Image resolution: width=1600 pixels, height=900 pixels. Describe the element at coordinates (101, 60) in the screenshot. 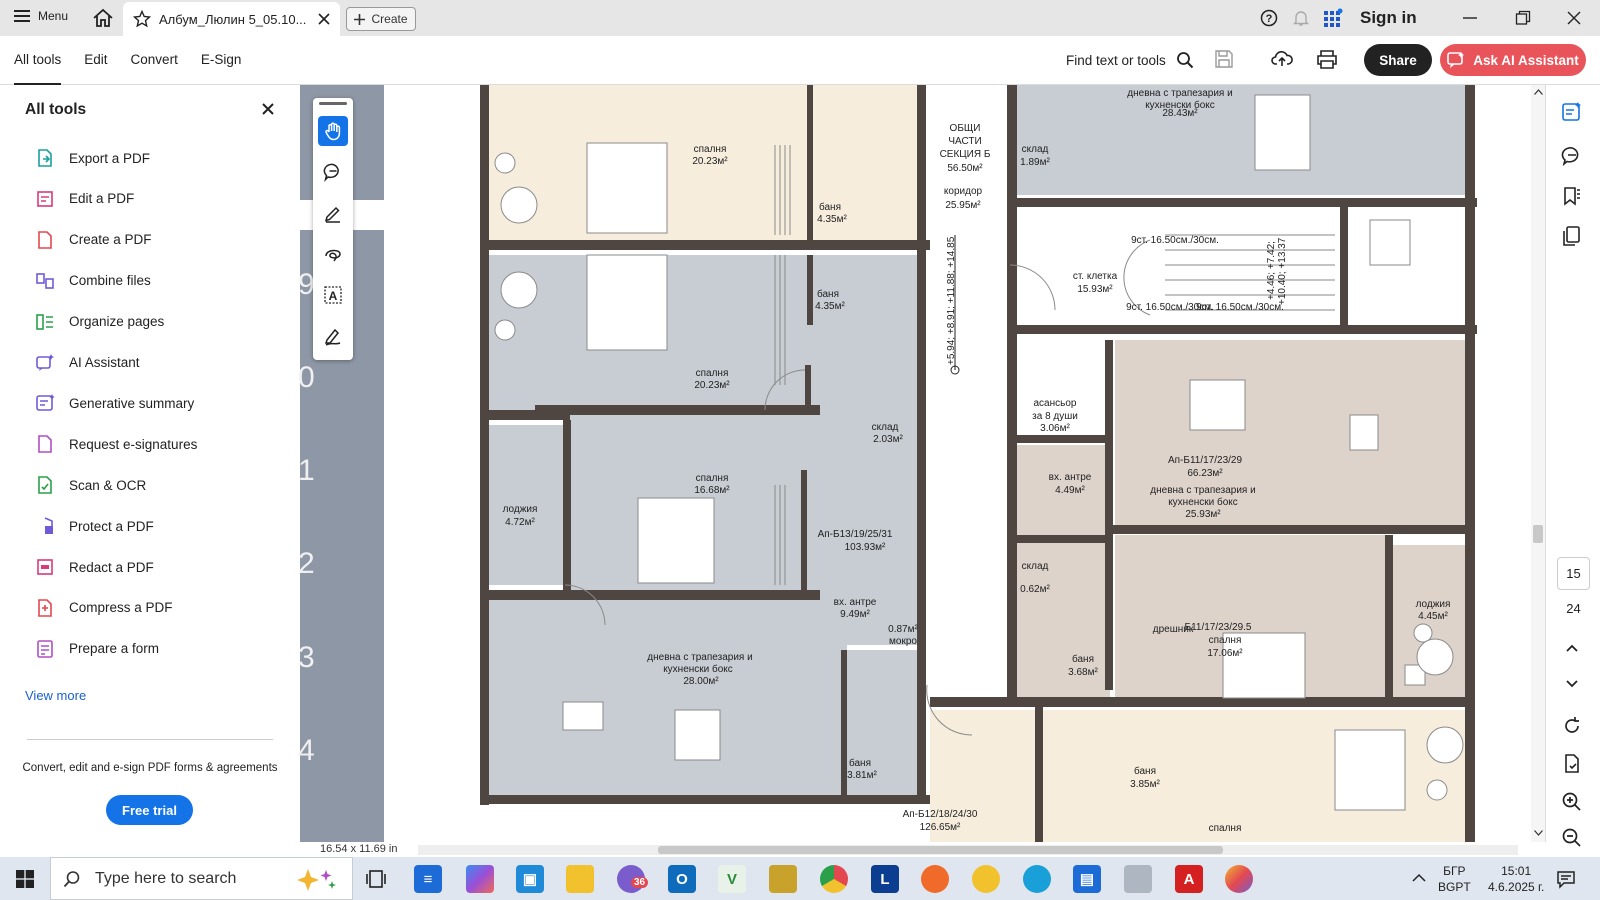

I see `tab-edit: Edit` at that location.